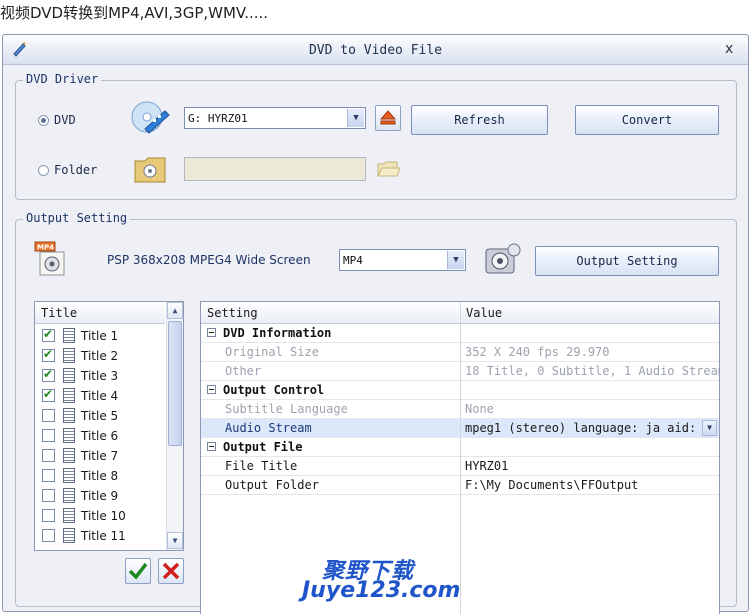  Describe the element at coordinates (592, 371) in the screenshot. I see `setting-value: 18 Title, 0 Subtitle, 1 Audio Stream` at that location.